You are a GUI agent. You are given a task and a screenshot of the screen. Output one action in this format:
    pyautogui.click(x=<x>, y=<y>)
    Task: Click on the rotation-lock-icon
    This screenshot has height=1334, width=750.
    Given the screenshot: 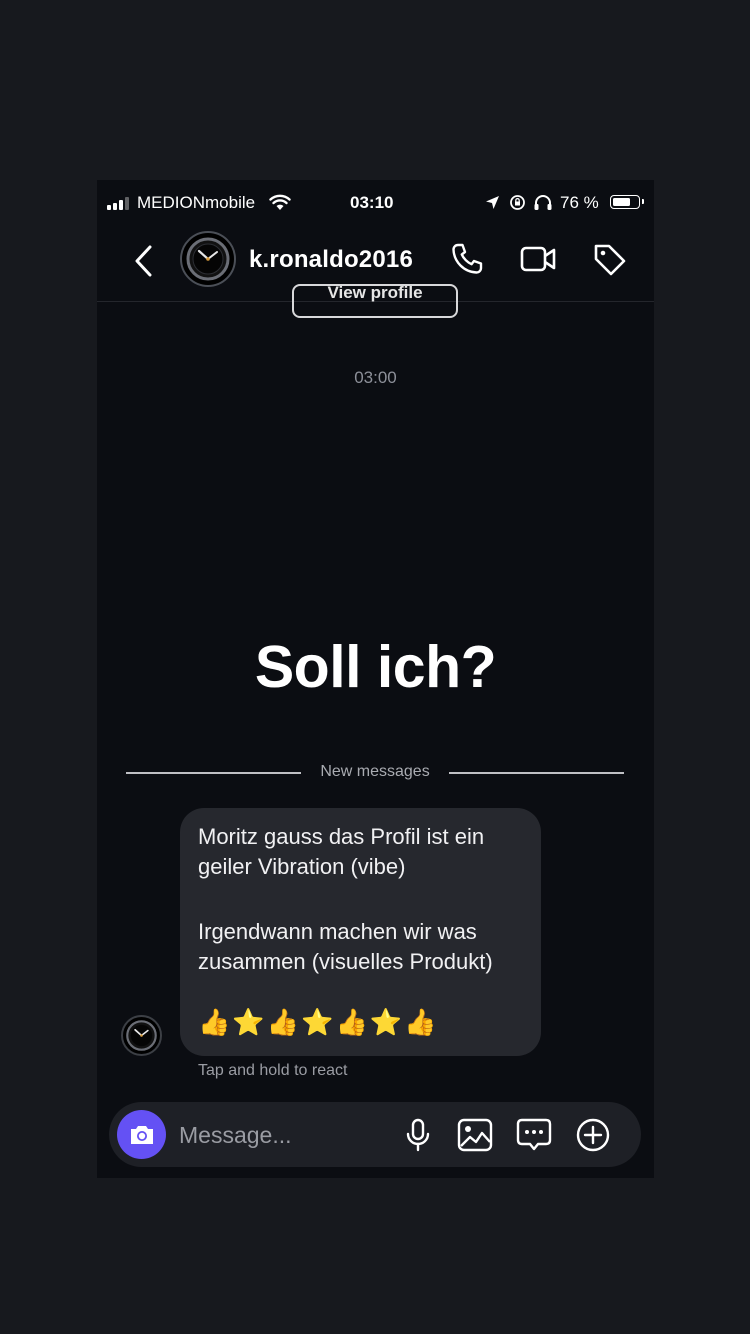 What is the action you would take?
    pyautogui.click(x=517, y=205)
    